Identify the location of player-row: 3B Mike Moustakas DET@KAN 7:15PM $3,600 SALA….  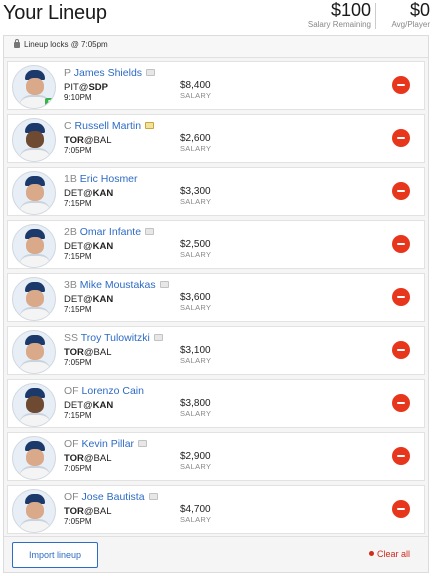
(216, 297).